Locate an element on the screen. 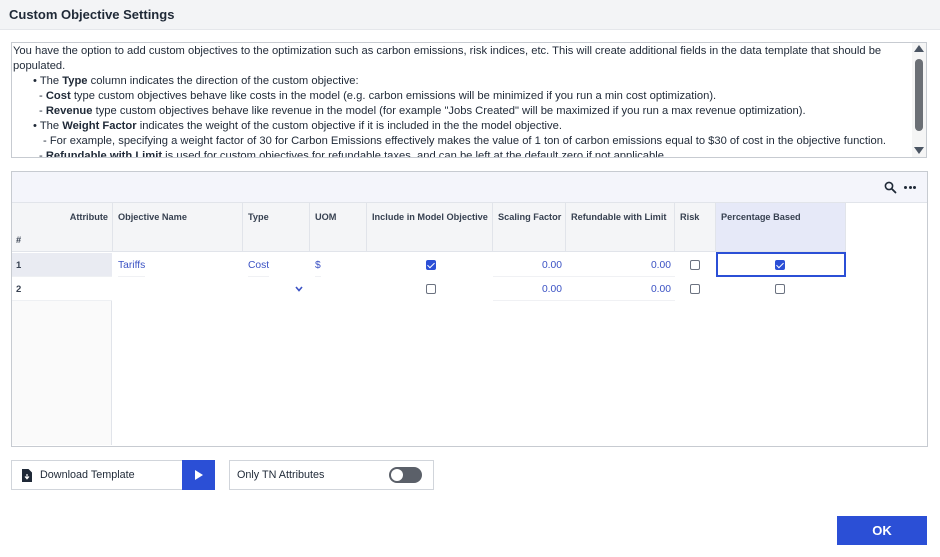 The image size is (940, 557). toggle-knob is located at coordinates (397, 475).